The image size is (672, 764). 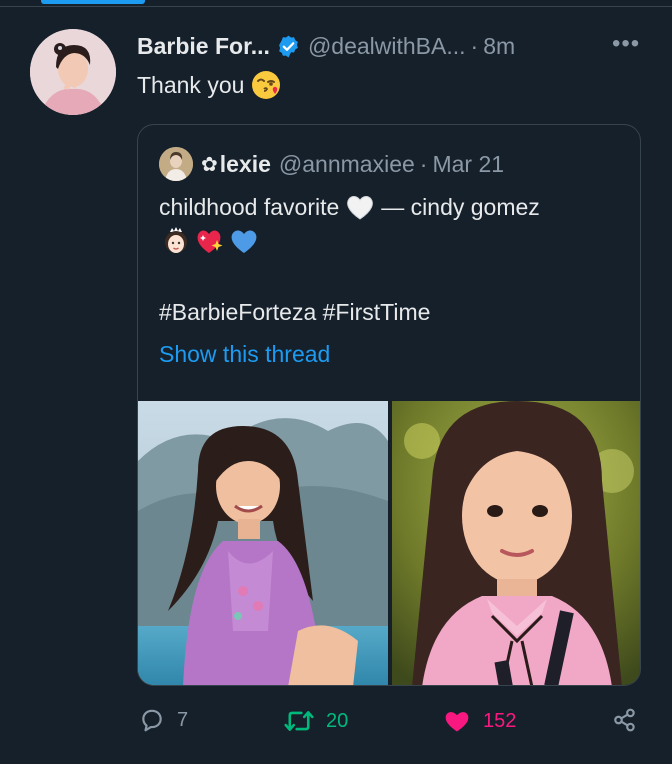 I want to click on quote-author-avatar, so click(x=176, y=164).